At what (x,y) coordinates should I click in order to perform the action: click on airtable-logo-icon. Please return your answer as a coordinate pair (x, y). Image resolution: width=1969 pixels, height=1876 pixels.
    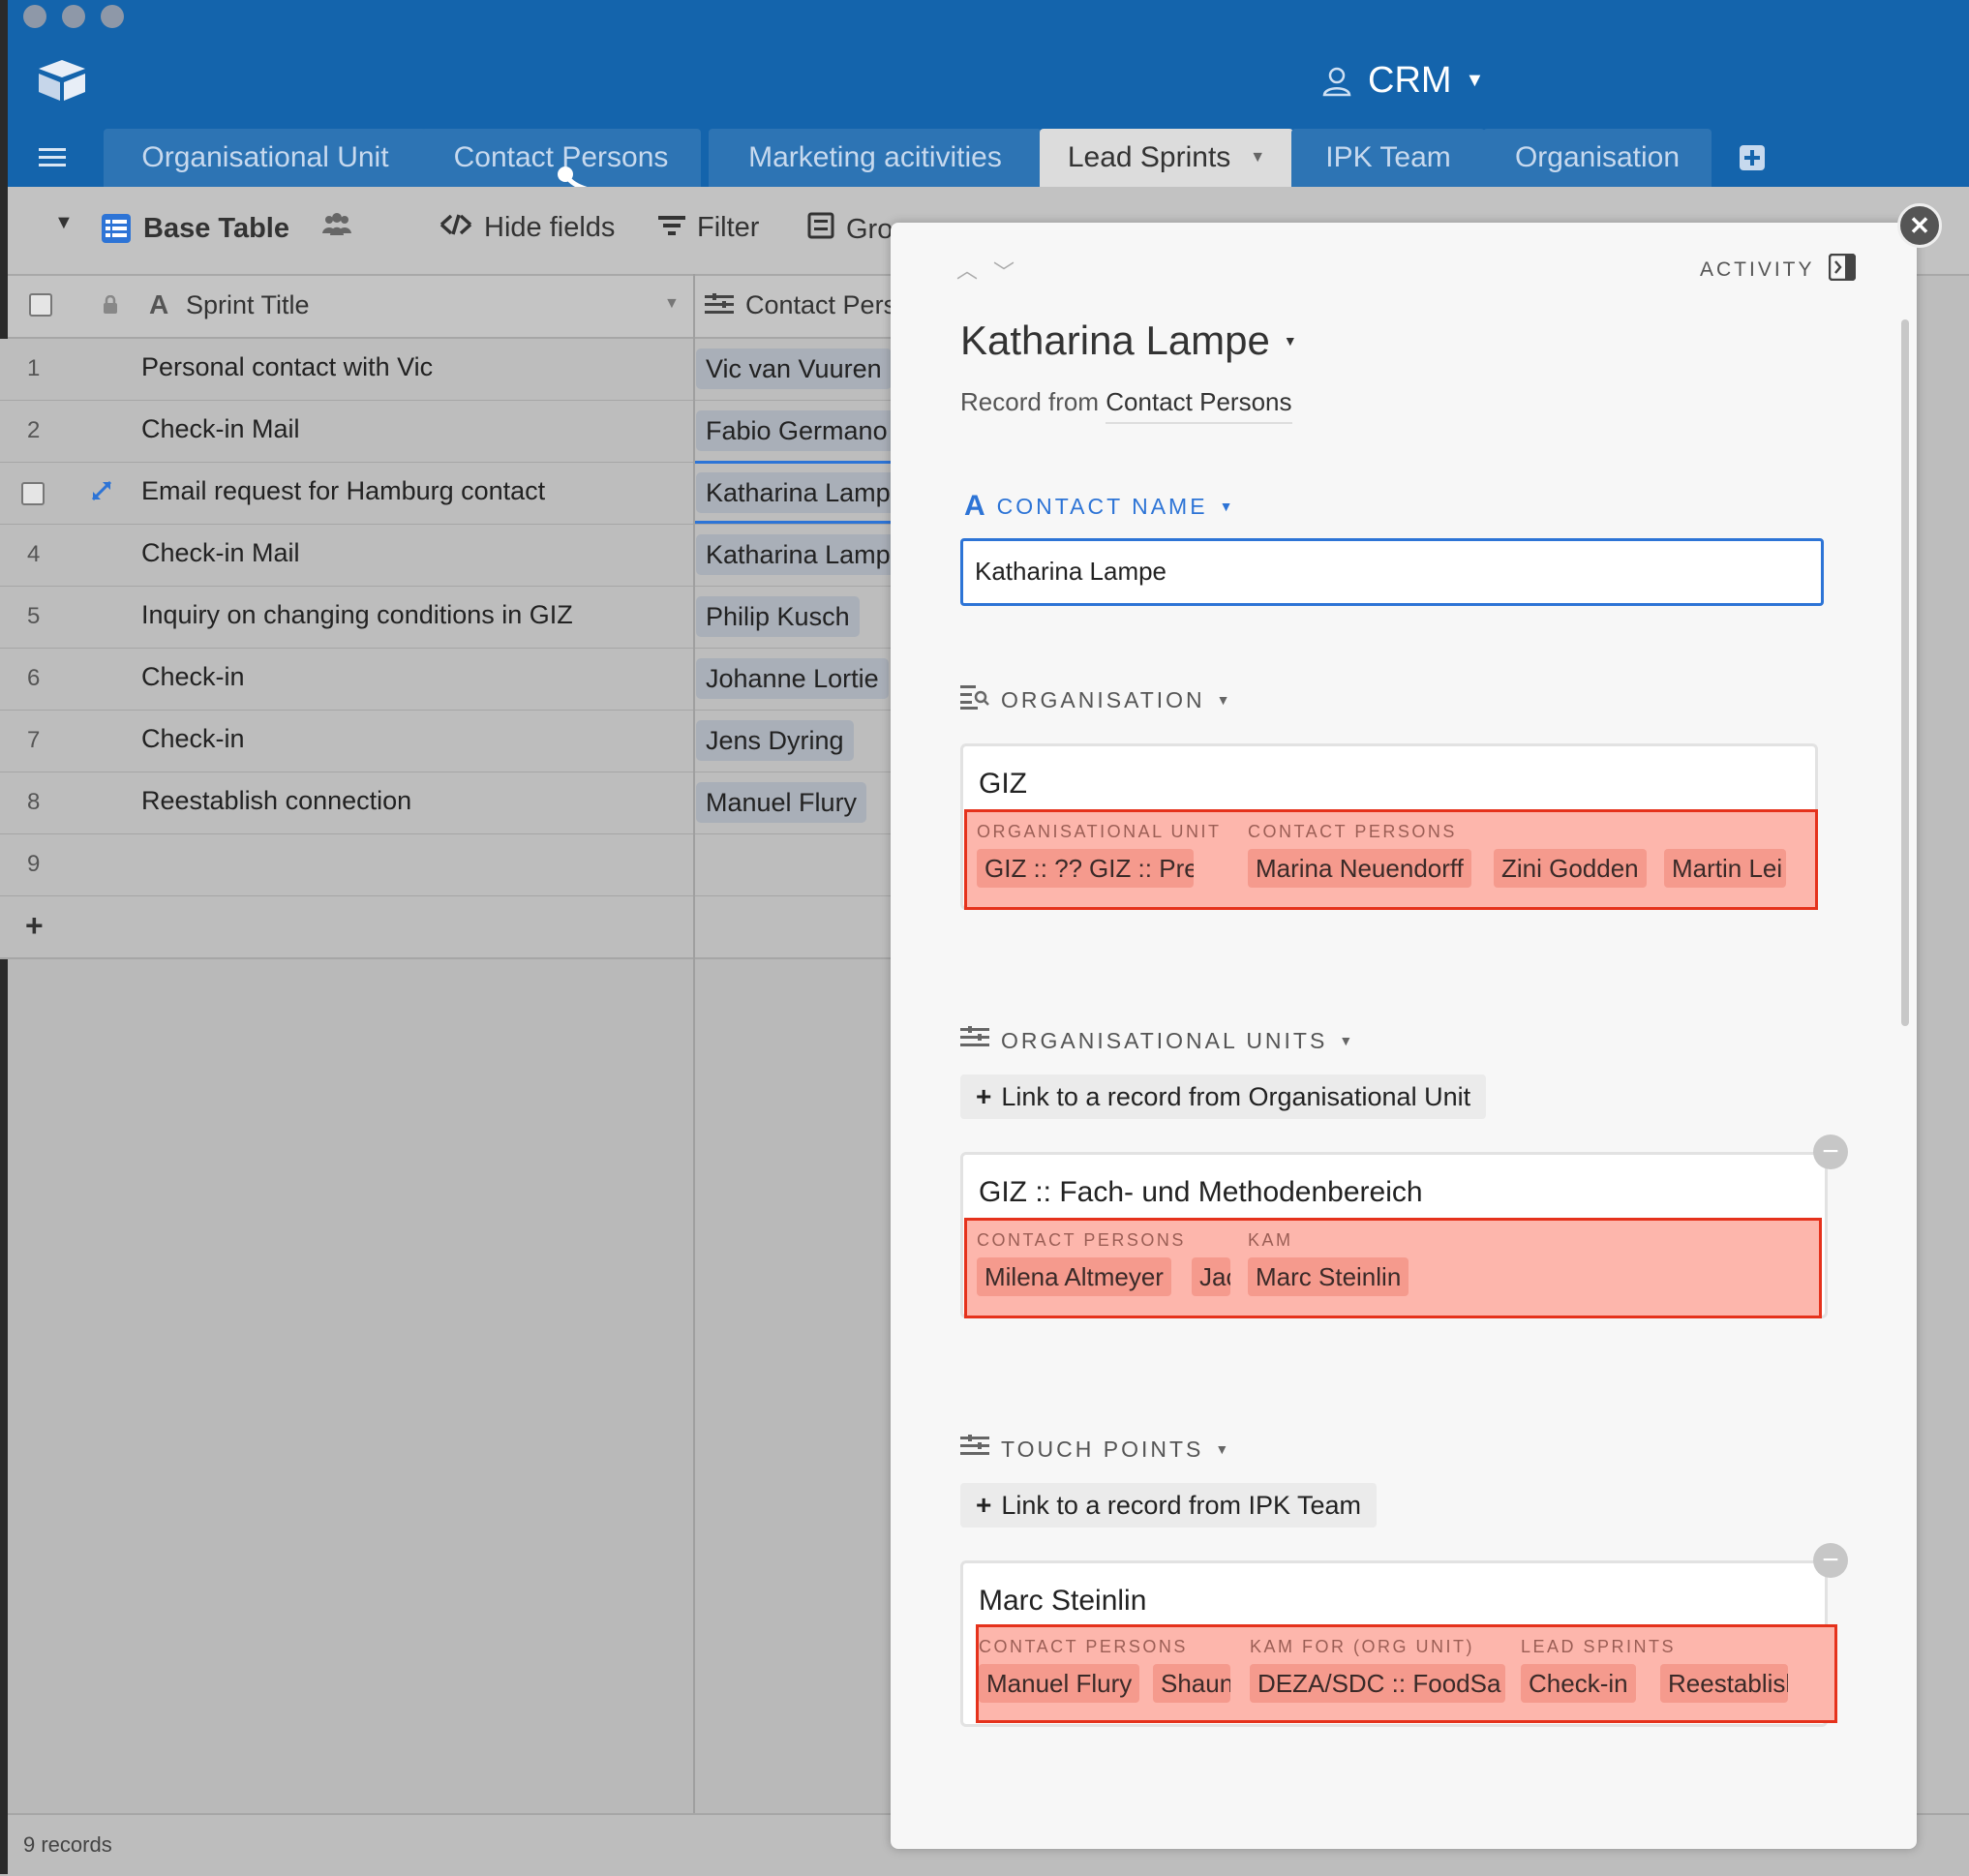
    Looking at the image, I should click on (62, 82).